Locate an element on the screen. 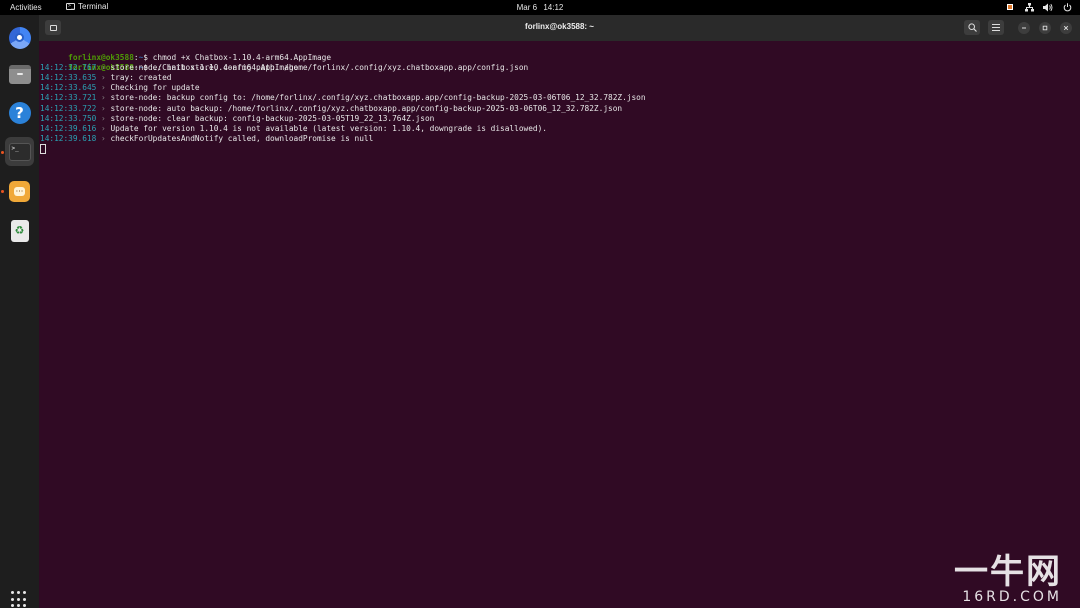 Image resolution: width=1080 pixels, height=608 pixels. cursor-line is located at coordinates (560, 148).